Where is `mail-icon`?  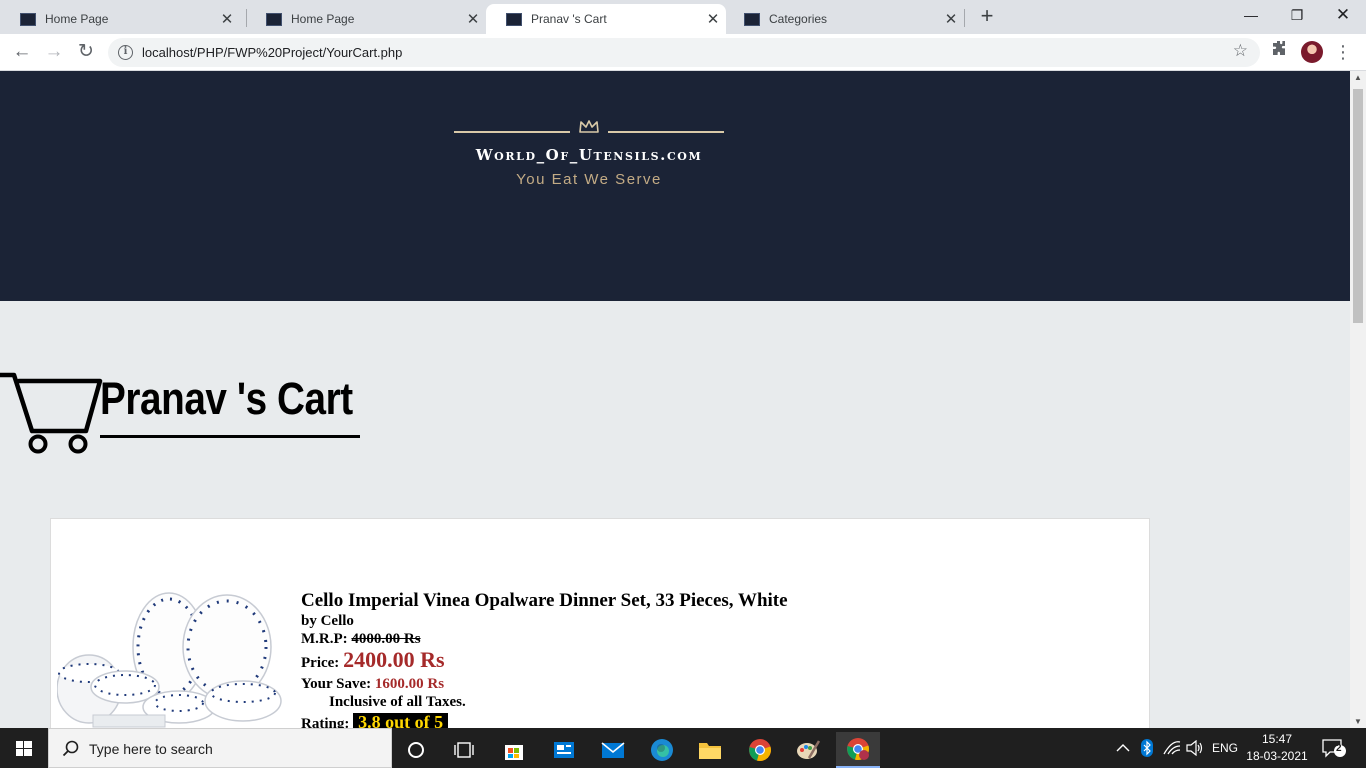 mail-icon is located at coordinates (613, 750).